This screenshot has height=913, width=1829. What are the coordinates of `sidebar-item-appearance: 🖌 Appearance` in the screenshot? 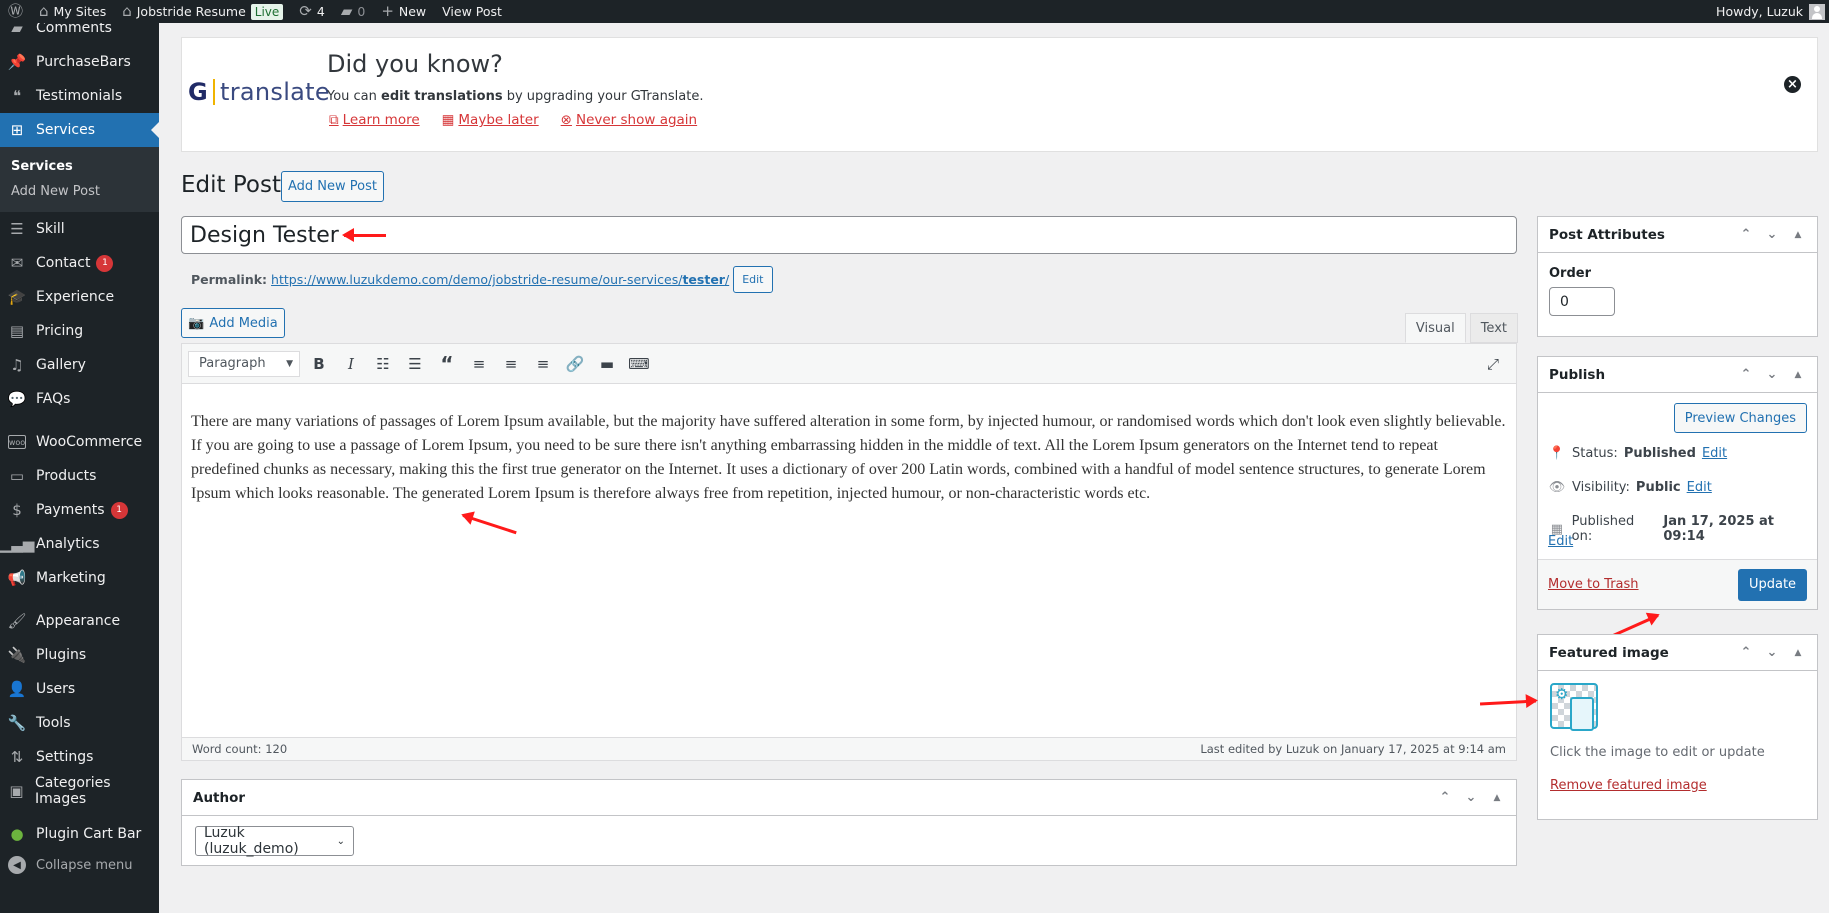 It's located at (79, 621).